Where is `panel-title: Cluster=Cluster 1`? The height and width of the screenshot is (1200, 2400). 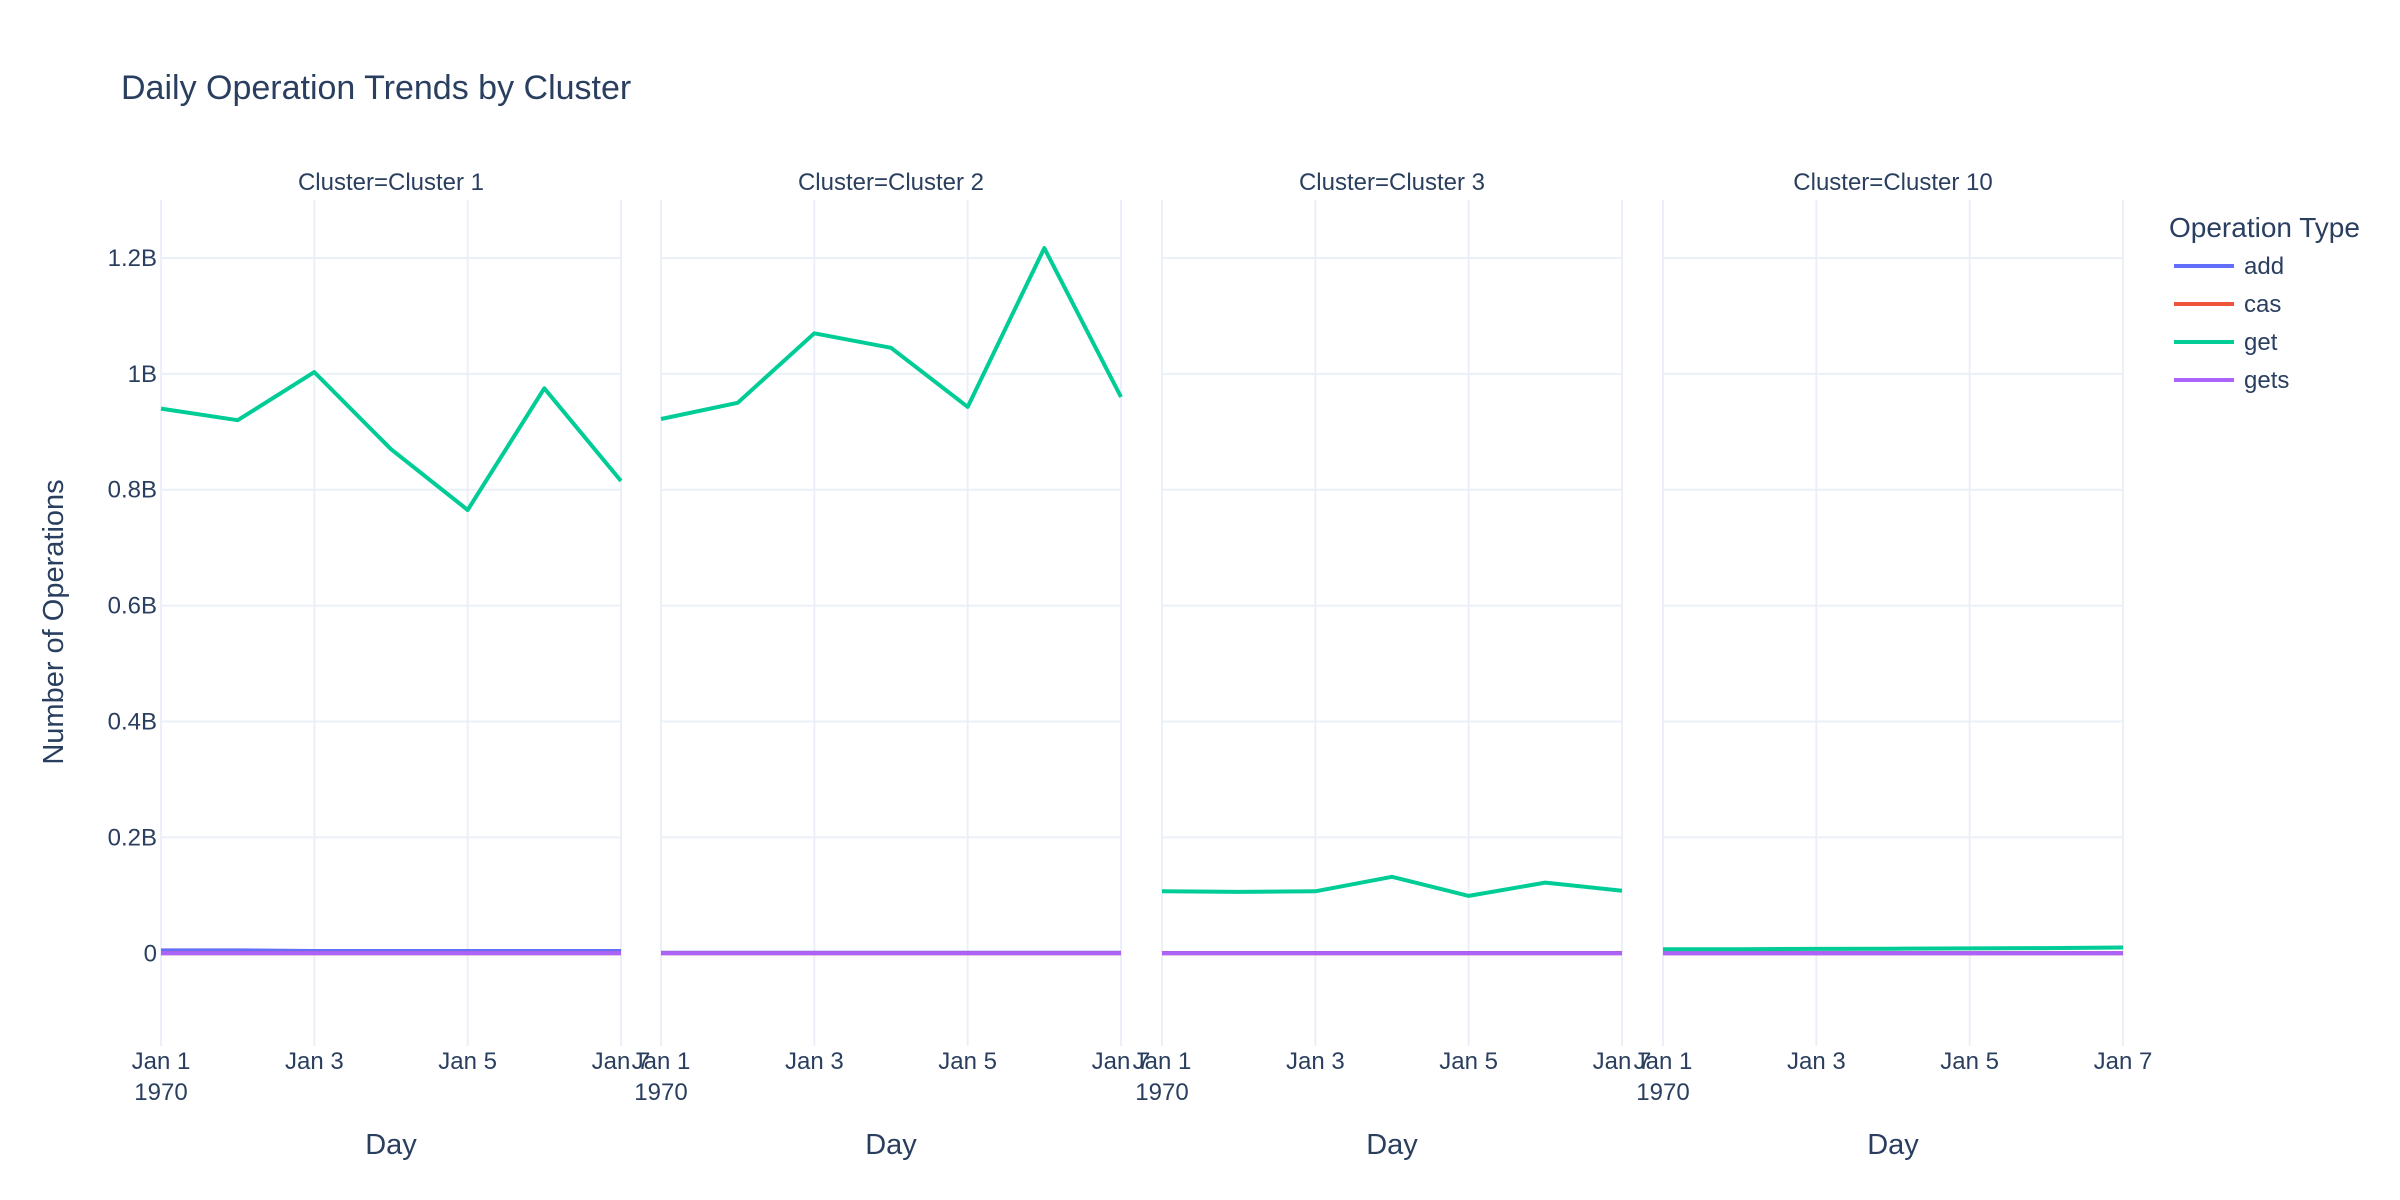 panel-title: Cluster=Cluster 1 is located at coordinates (391, 182).